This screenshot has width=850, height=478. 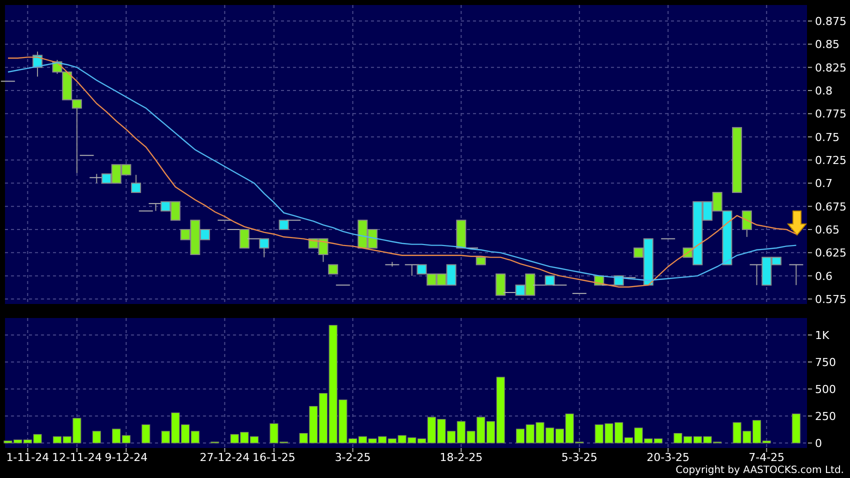 I want to click on axis-label: 0.7, so click(x=823, y=183).